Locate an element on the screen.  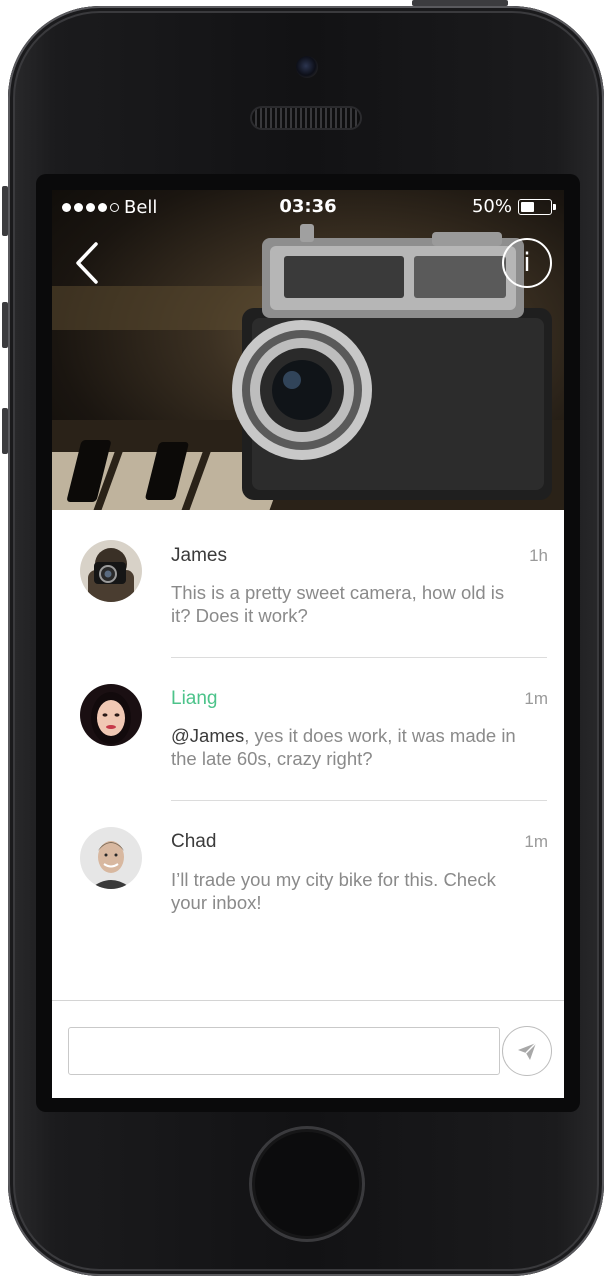
avatar-photo-chad is located at coordinates (111, 858).